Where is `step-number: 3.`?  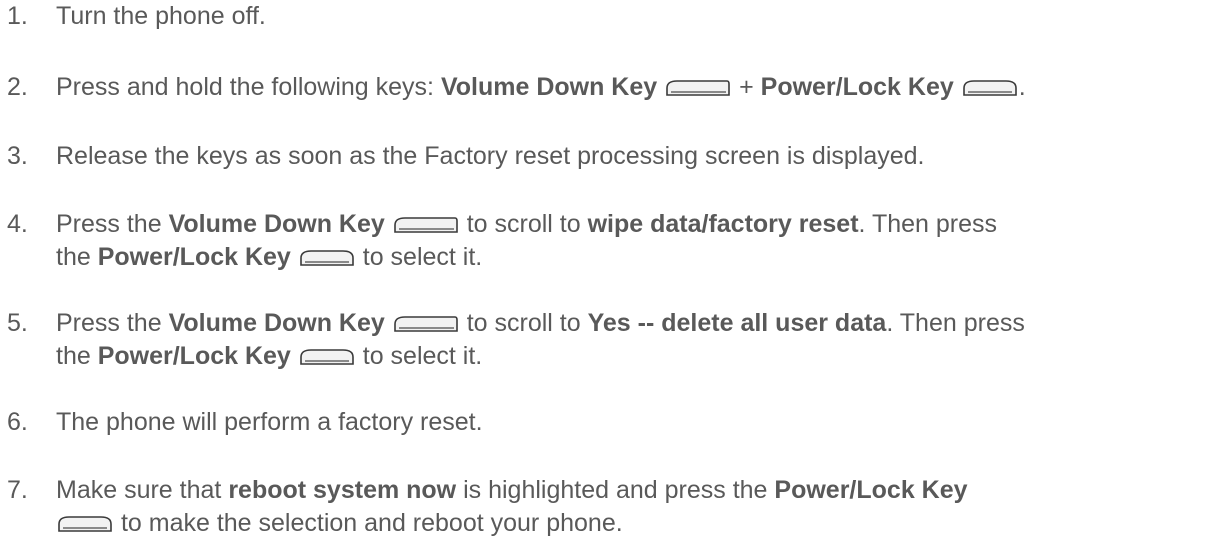
step-number: 3. is located at coordinates (17, 156).